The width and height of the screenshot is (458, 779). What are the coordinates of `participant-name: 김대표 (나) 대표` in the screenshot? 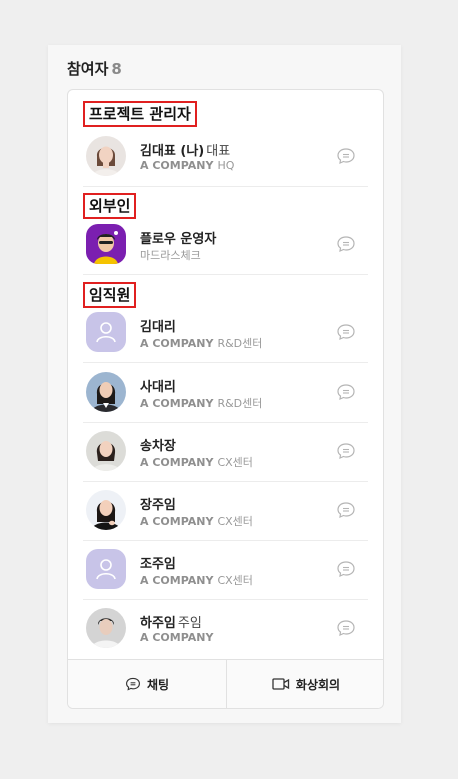 It's located at (185, 149).